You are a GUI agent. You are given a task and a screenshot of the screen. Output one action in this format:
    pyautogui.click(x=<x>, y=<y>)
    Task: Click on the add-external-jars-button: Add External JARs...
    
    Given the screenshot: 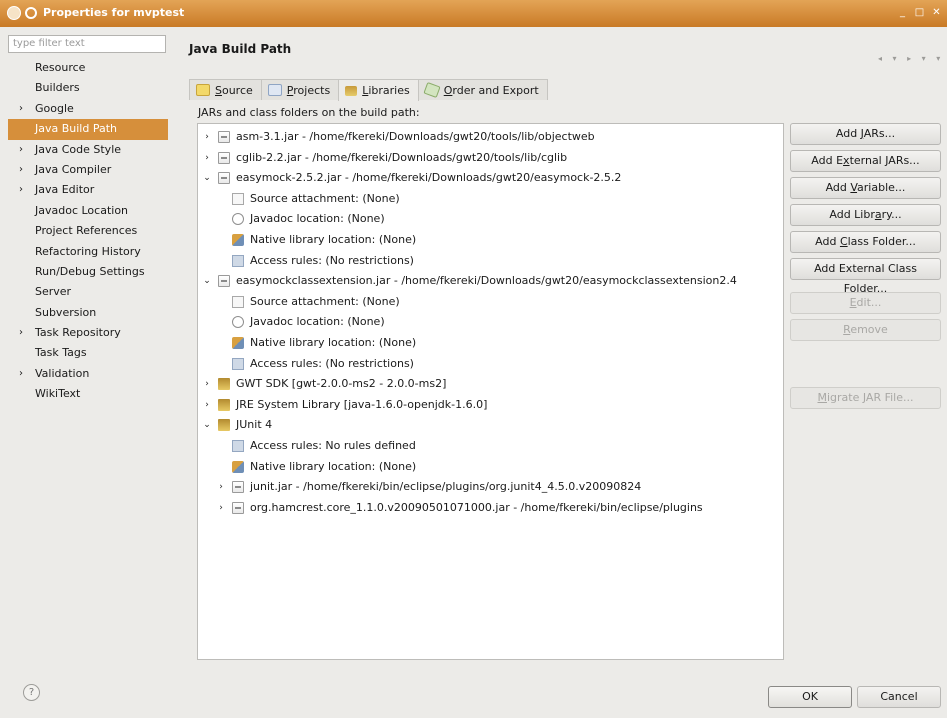 What is the action you would take?
    pyautogui.click(x=865, y=161)
    